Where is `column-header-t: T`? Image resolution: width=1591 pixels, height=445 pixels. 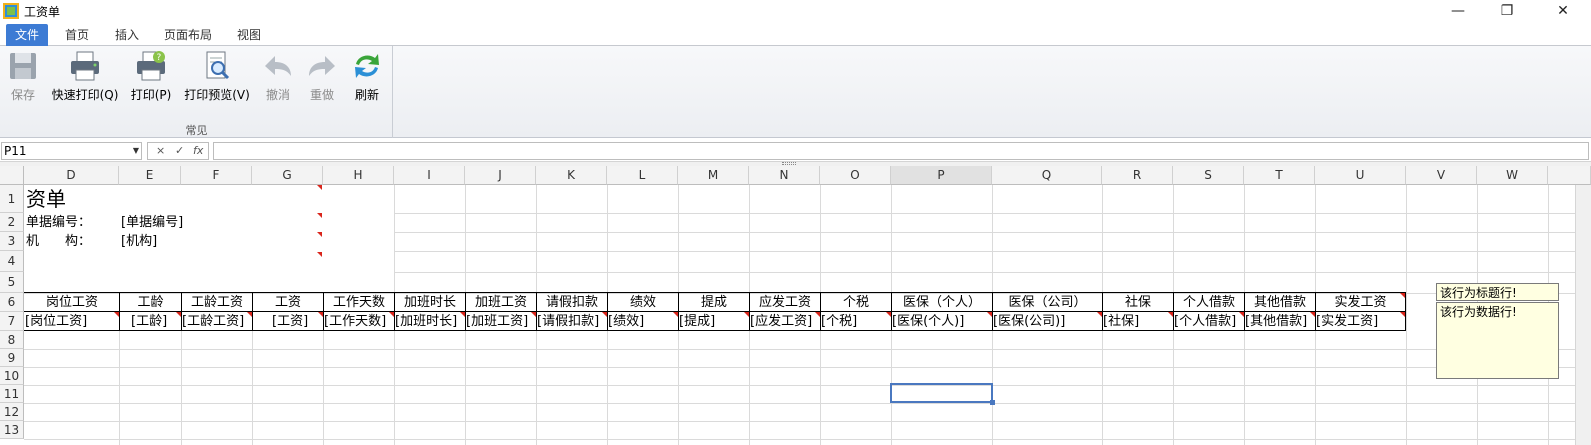 column-header-t: T is located at coordinates (1279, 175).